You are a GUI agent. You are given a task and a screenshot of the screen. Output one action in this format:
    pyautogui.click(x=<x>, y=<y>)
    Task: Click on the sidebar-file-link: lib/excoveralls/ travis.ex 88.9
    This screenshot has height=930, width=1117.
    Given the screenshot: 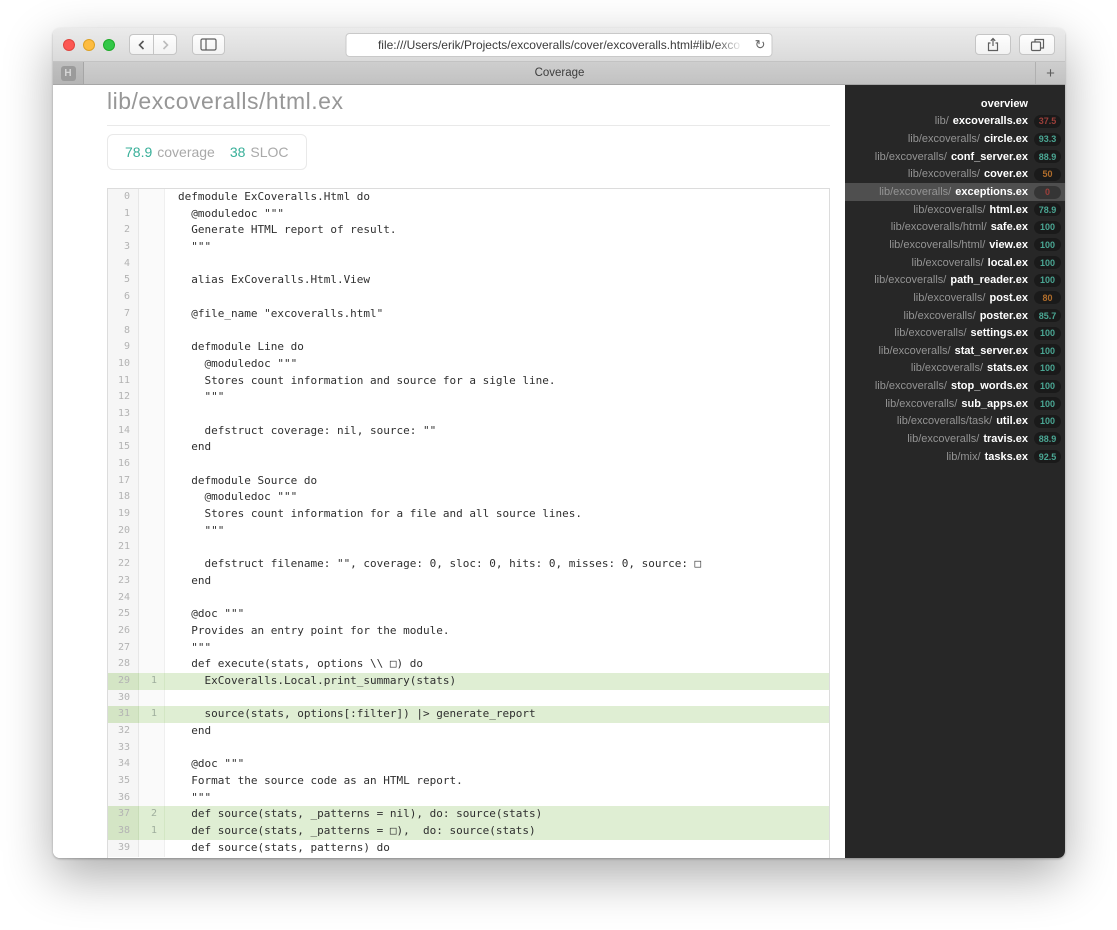 What is the action you would take?
    pyautogui.click(x=955, y=439)
    